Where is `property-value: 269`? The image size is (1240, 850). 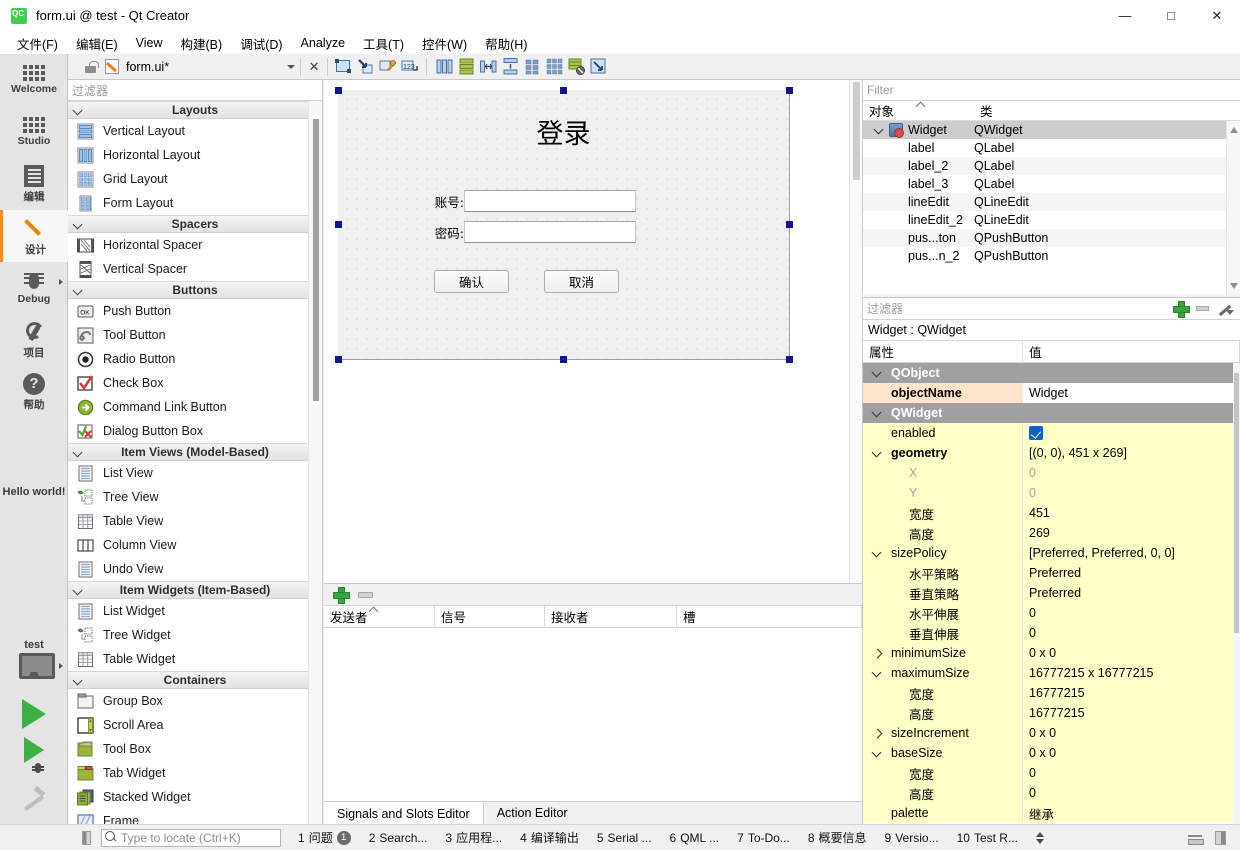
property-value: 269 is located at coordinates (1131, 533).